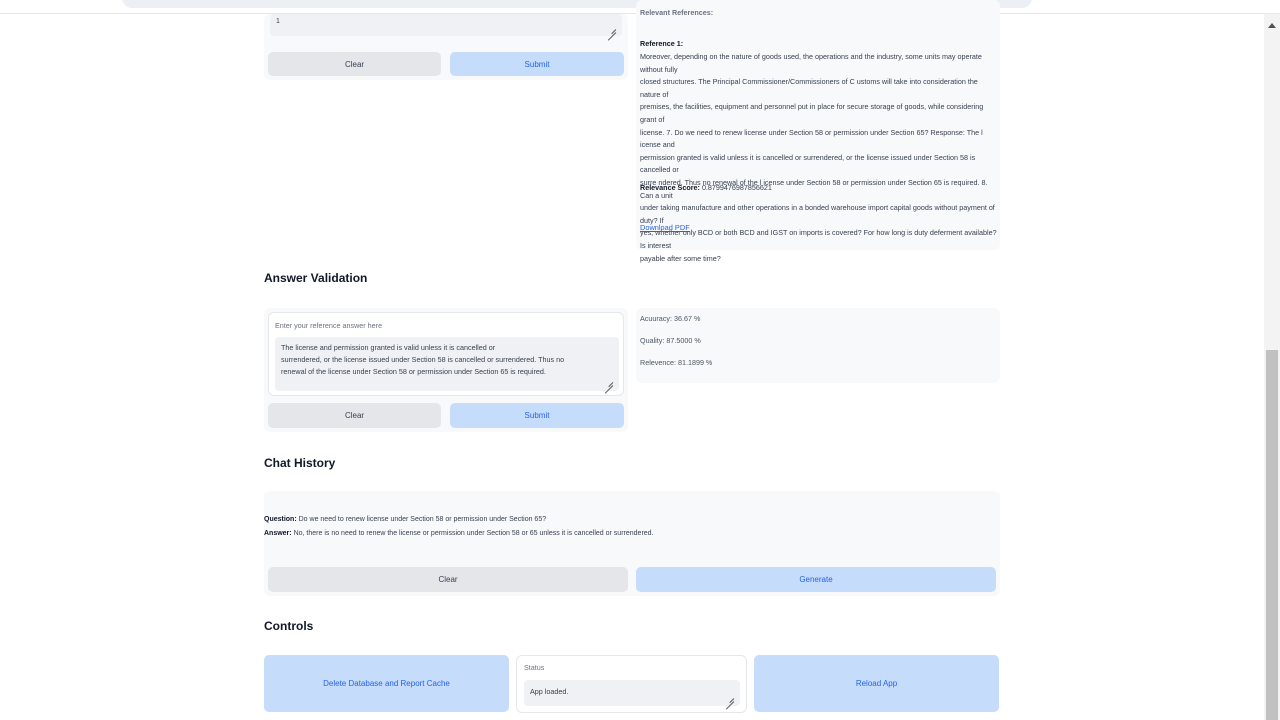 This screenshot has height=720, width=1280. What do you see at coordinates (816, 579) in the screenshot?
I see `chat-generate-button: Generate` at bounding box center [816, 579].